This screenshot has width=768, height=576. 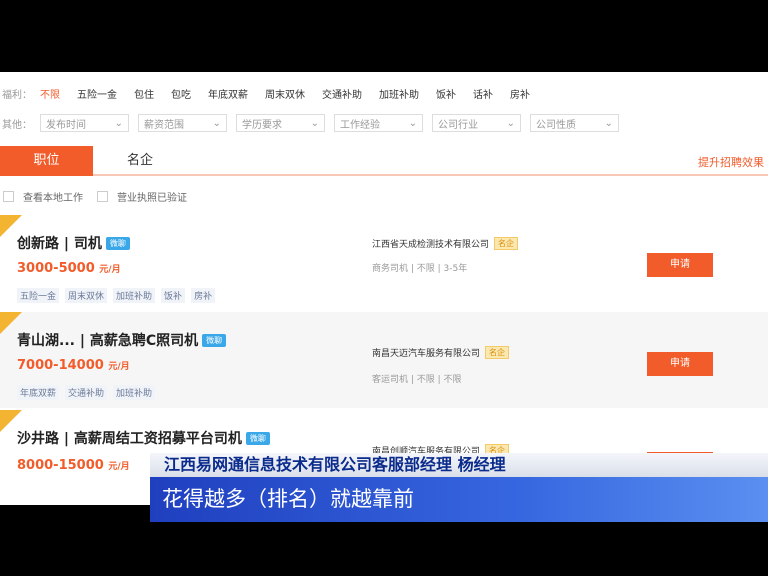 What do you see at coordinates (97, 93) in the screenshot?
I see `benefit-option: 五险一金` at bounding box center [97, 93].